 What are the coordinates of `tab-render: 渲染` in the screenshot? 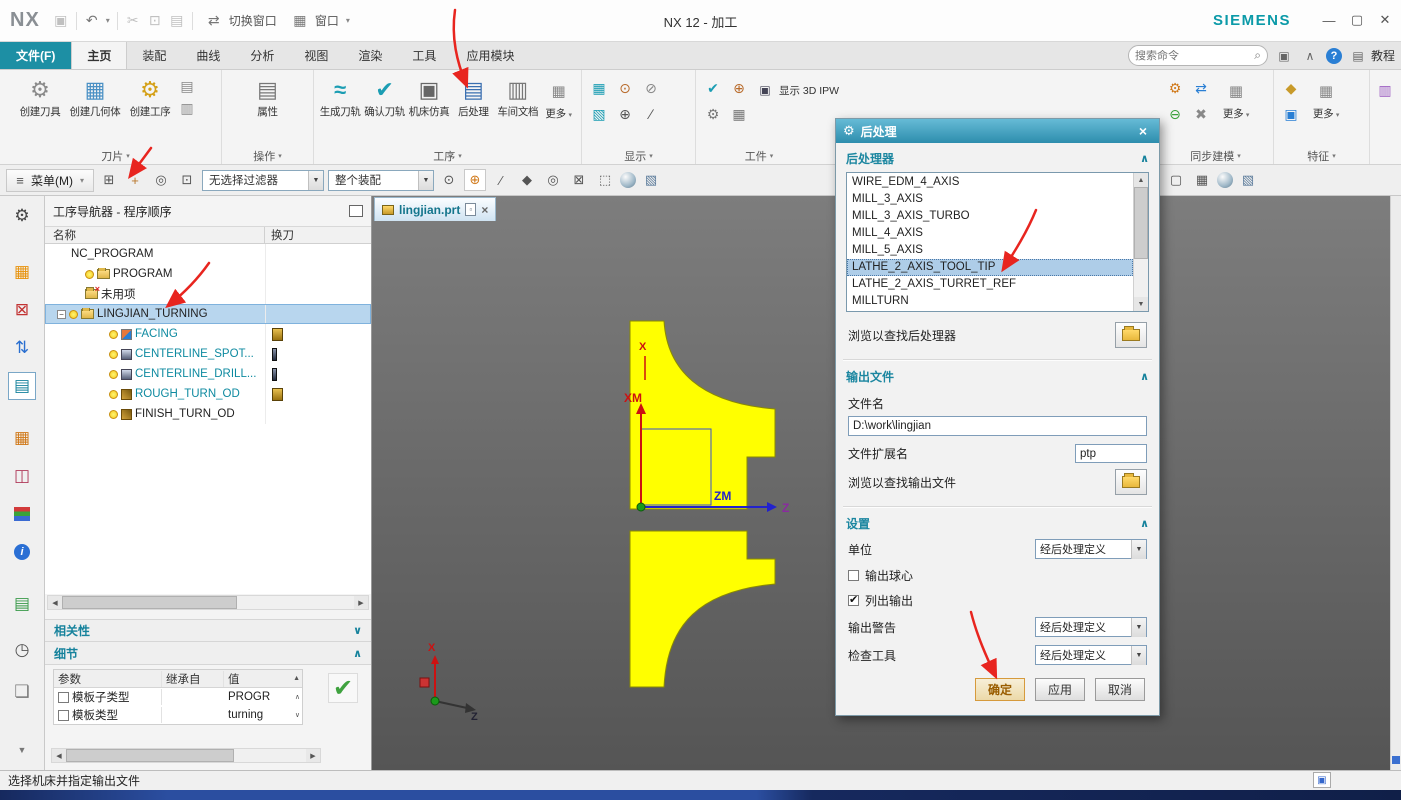 It's located at (370, 55).